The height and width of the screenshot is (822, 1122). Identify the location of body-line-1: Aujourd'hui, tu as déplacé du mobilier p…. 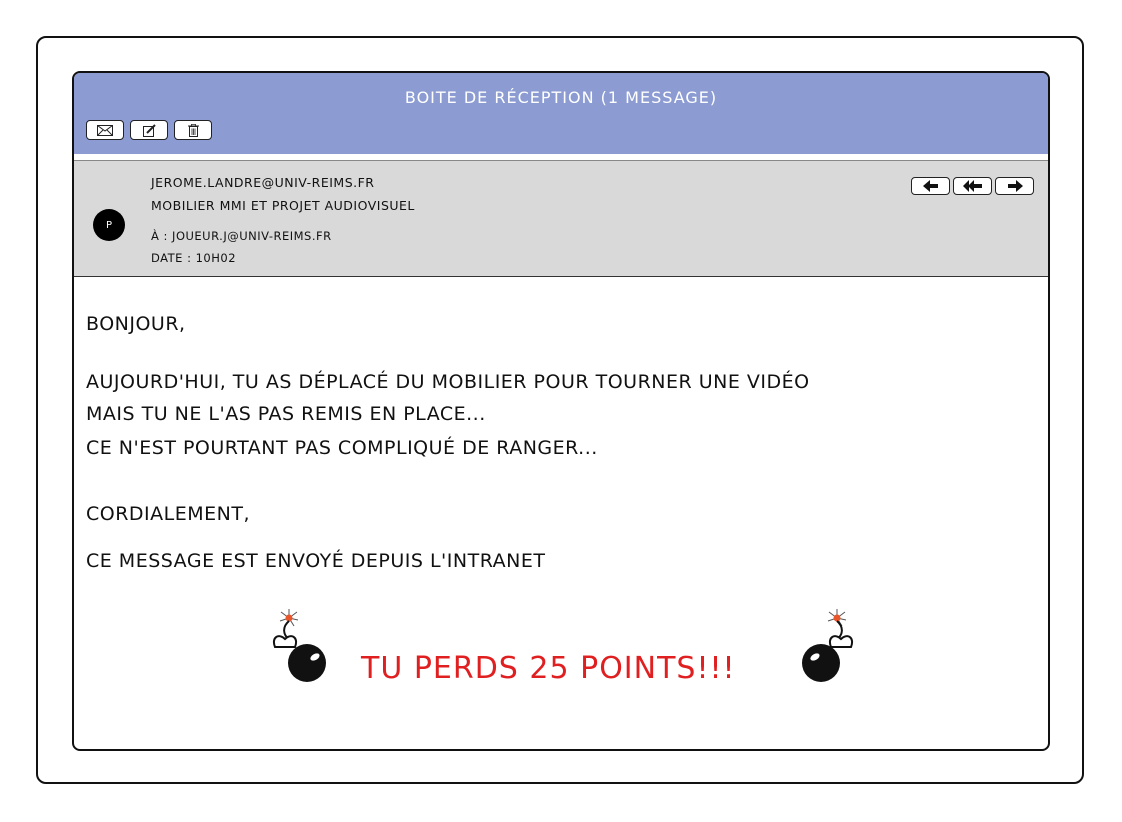
(448, 382).